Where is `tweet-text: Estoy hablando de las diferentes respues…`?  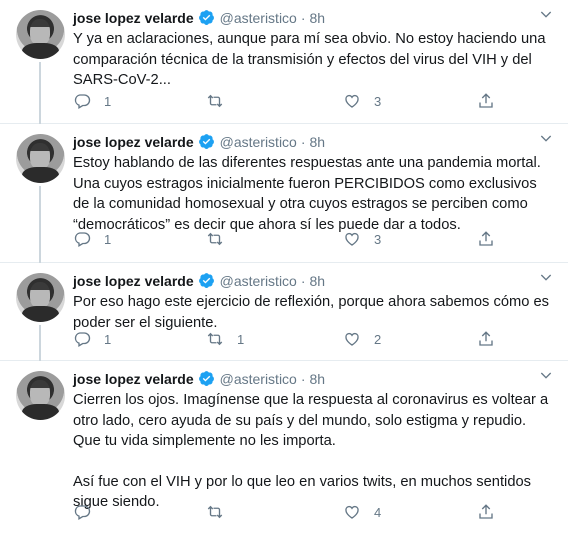
tweet-text: Estoy hablando de las diferentes respues… is located at coordinates (314, 194).